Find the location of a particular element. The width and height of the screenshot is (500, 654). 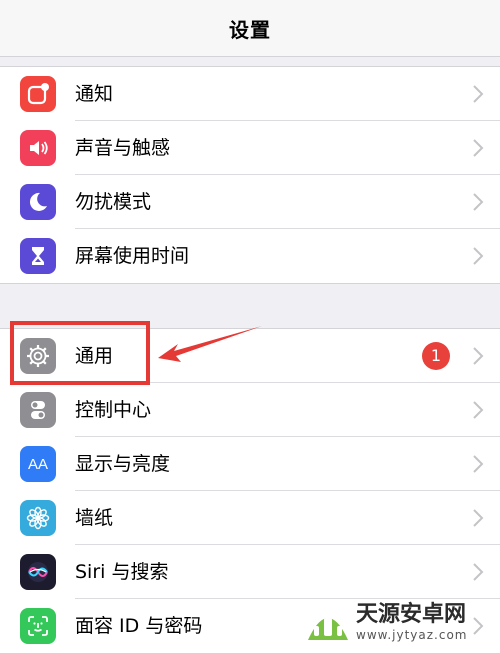

siri-icon is located at coordinates (38, 572).